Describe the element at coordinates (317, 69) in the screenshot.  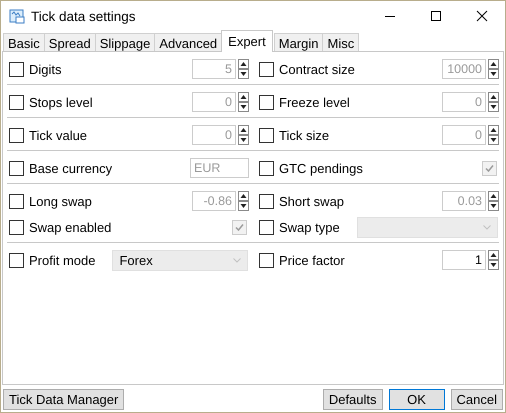
I see `field-label: Contract size` at that location.